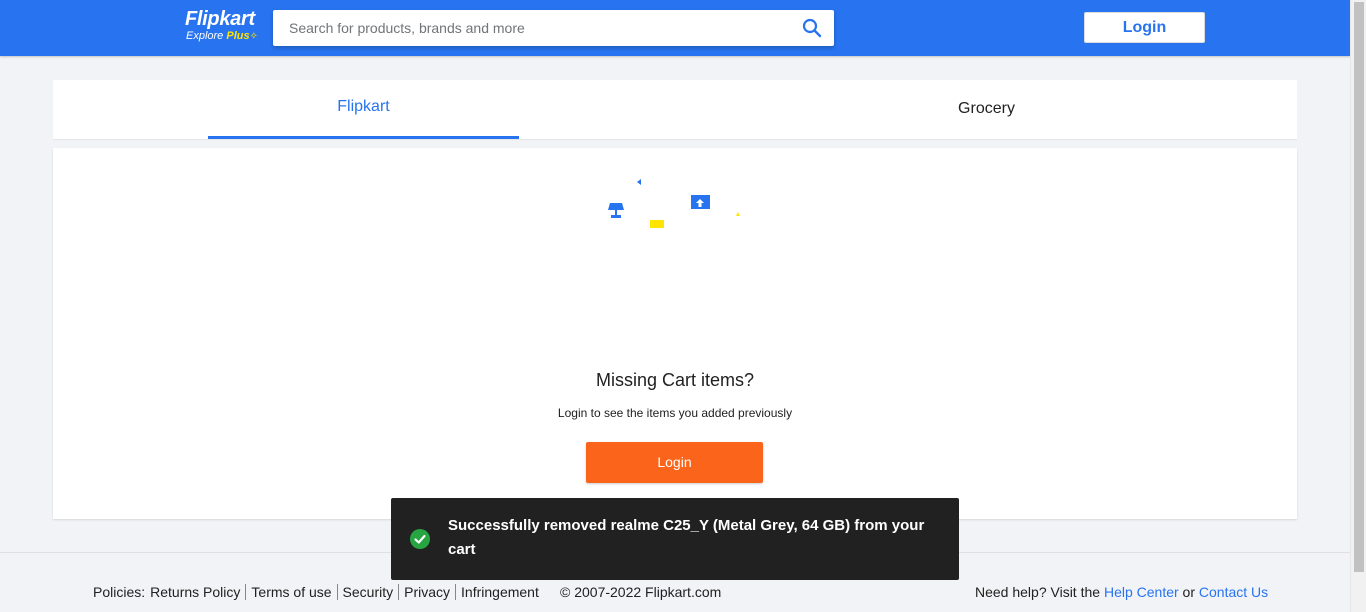 Image resolution: width=1366 pixels, height=612 pixels. I want to click on privacy-link: Privacy, so click(427, 592).